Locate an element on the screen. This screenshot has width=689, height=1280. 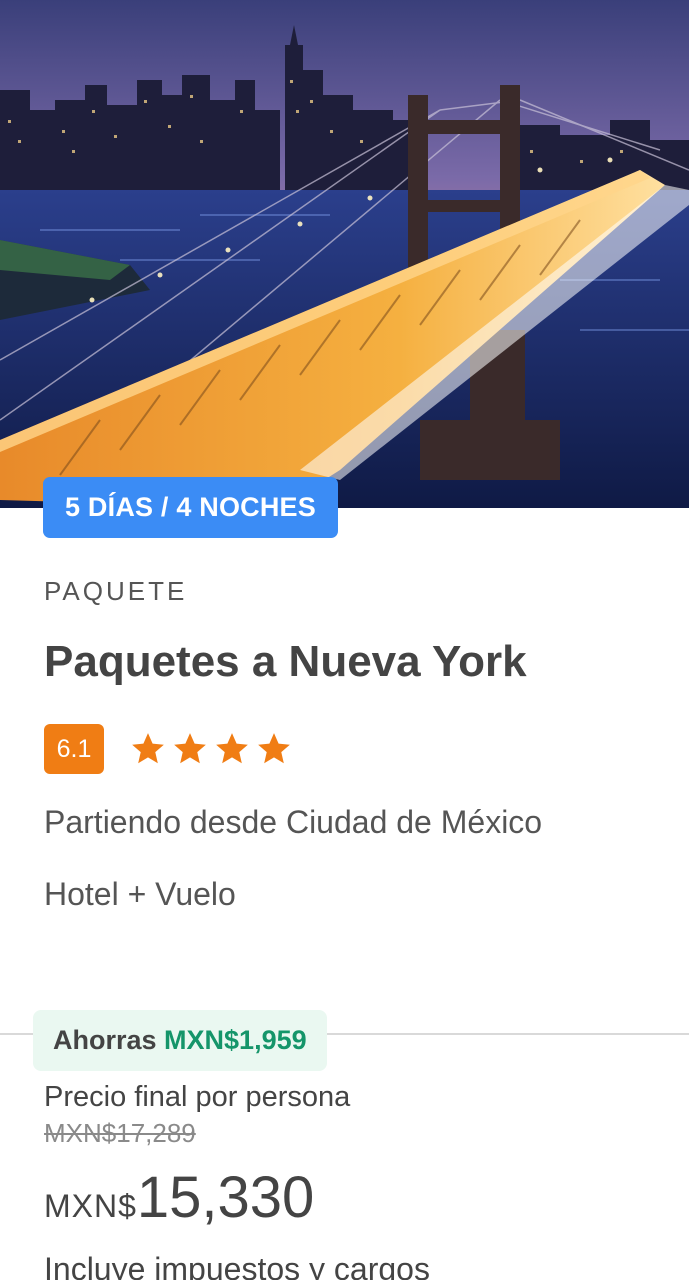
duration-badge: 5 DÍAS / 4 NOCHES is located at coordinates (190, 507).